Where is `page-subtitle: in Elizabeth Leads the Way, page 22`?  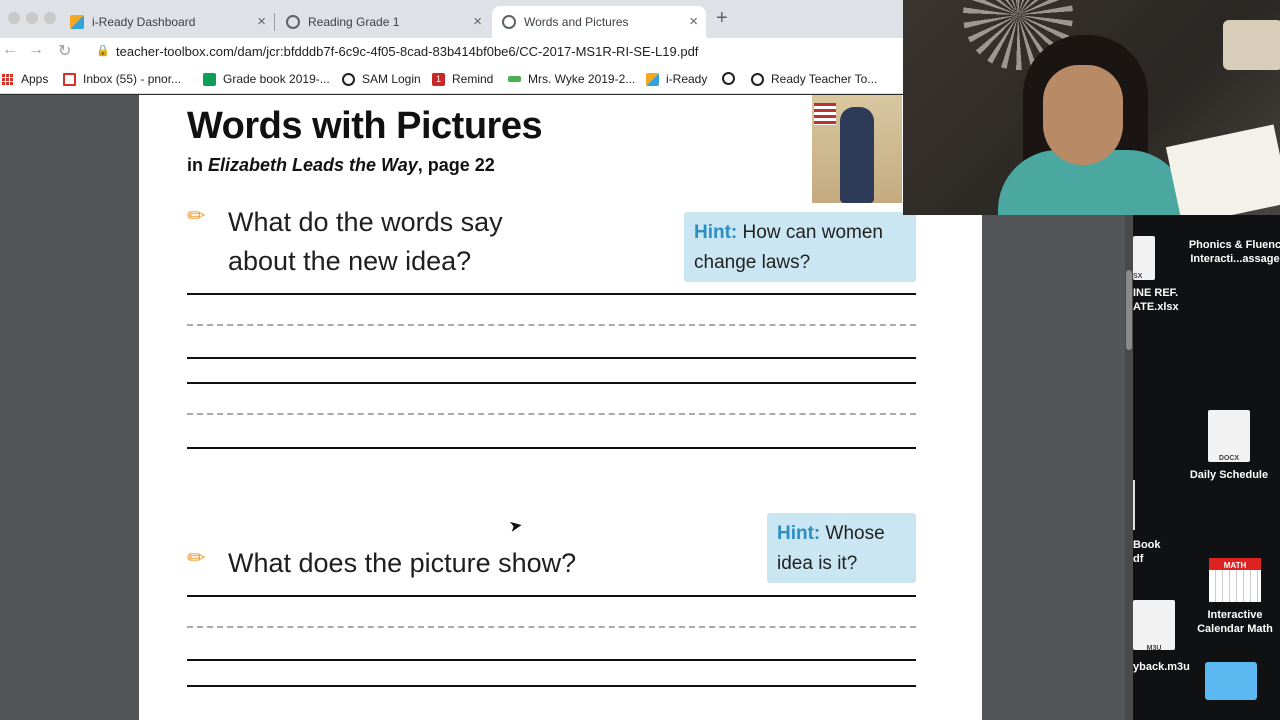 page-subtitle: in Elizabeth Leads the Way, page 22 is located at coordinates (341, 165).